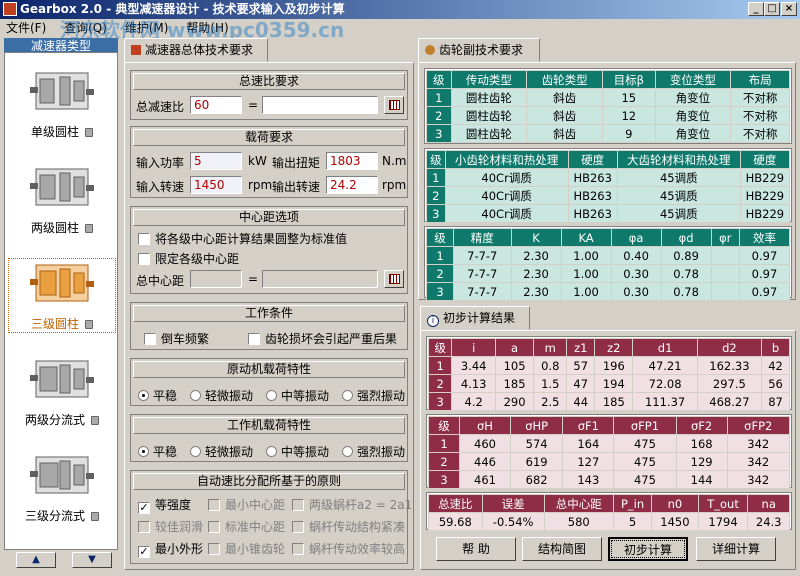 The width and height of the screenshot is (800, 576). I want to click on table-cell: 619, so click(536, 461).